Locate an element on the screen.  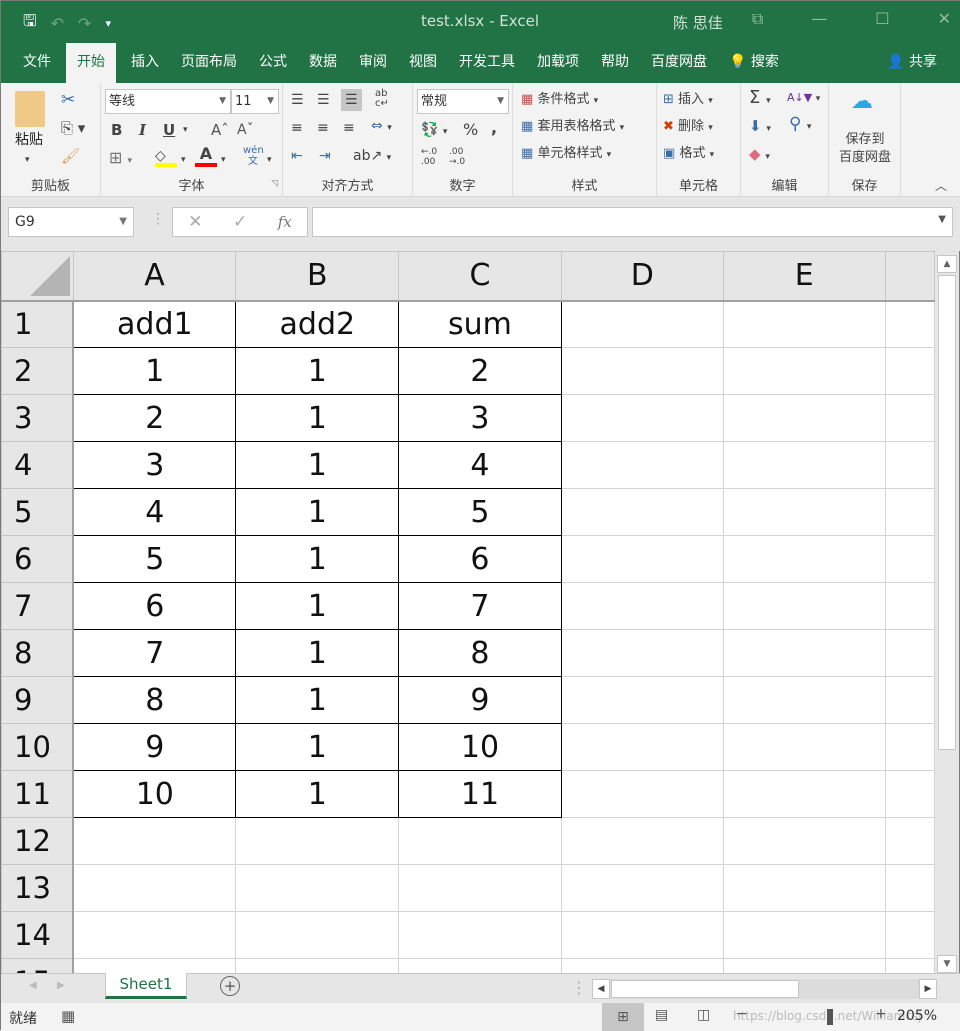
cell-E7 is located at coordinates (804, 606).